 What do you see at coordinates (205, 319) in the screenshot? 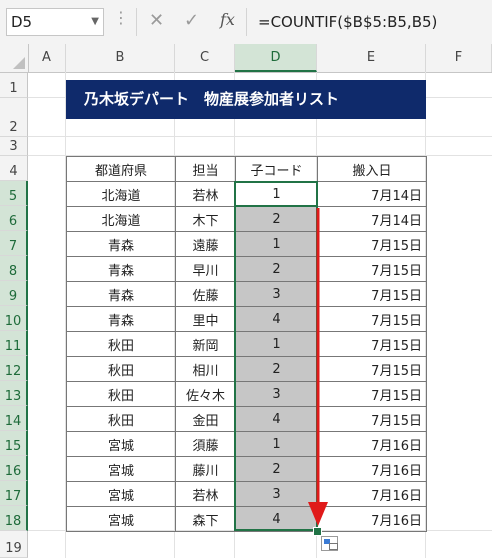
I see `cell-staff: 里中` at bounding box center [205, 319].